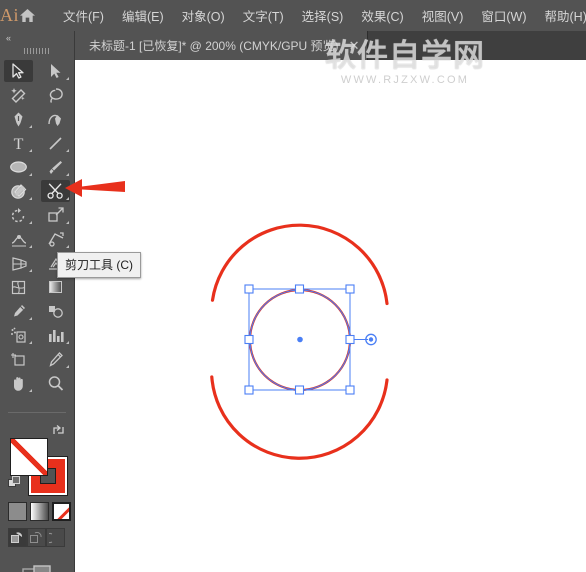  What do you see at coordinates (37, 492) in the screenshot?
I see `color-controls: •••` at bounding box center [37, 492].